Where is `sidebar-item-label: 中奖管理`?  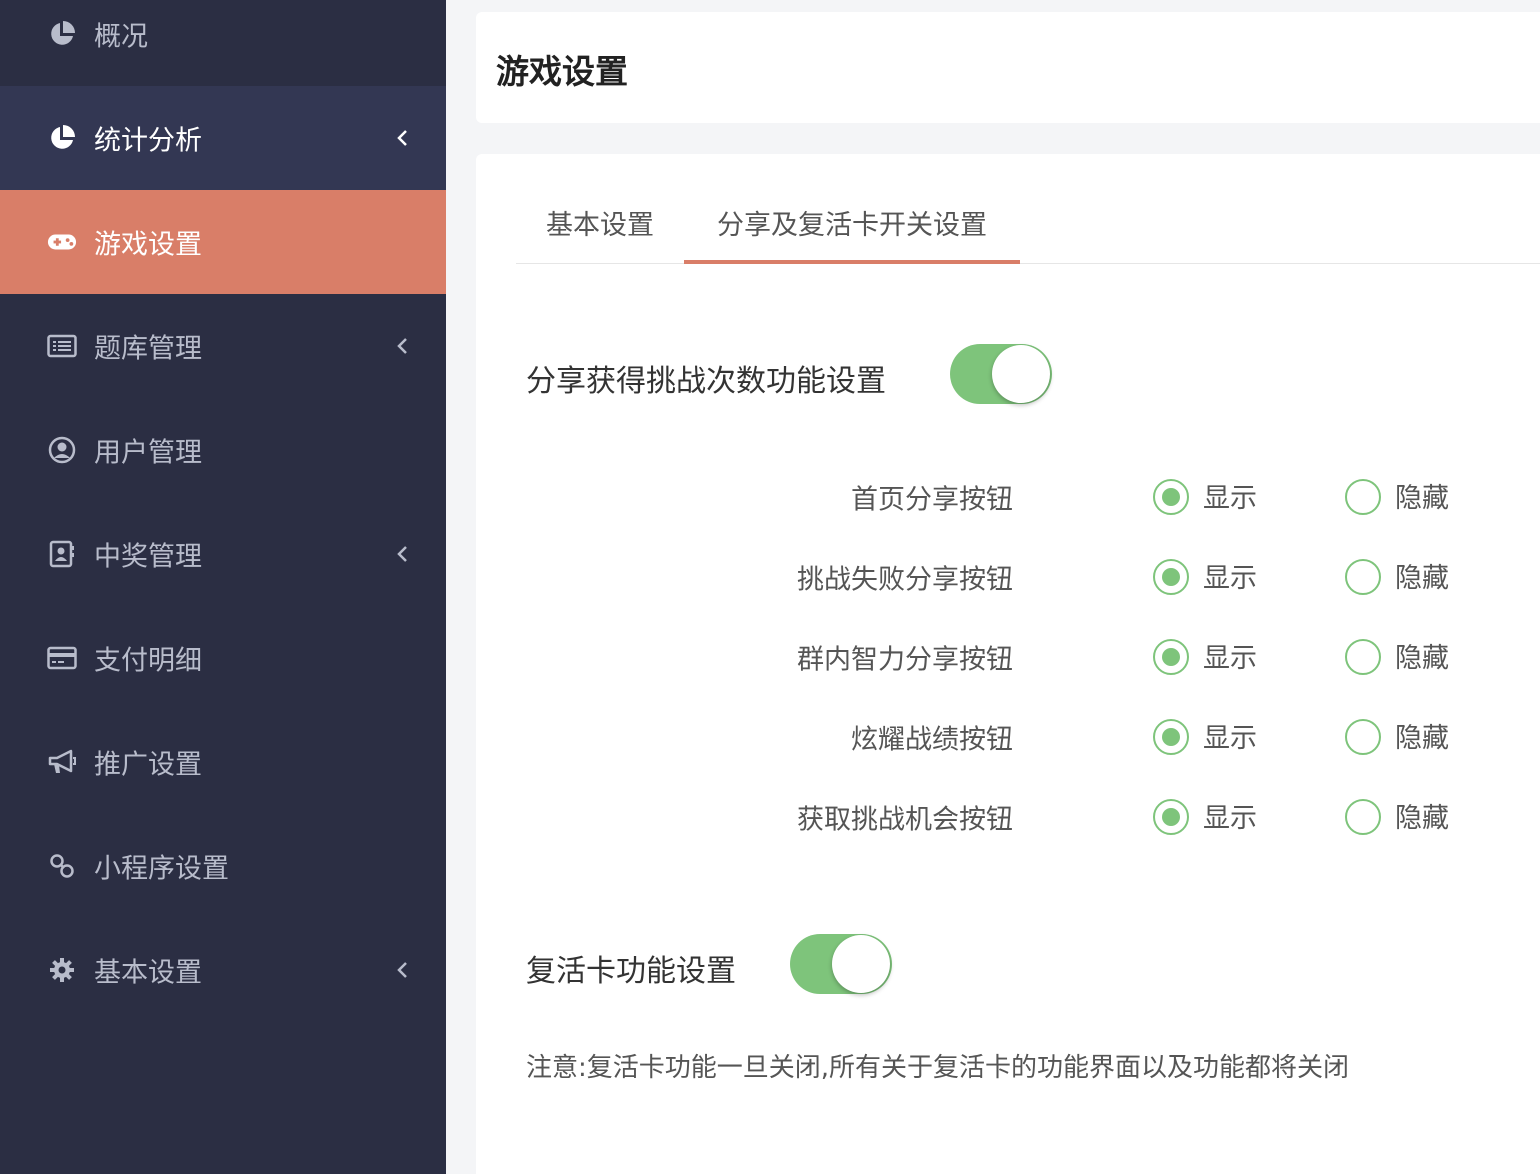 sidebar-item-label: 中奖管理 is located at coordinates (148, 557).